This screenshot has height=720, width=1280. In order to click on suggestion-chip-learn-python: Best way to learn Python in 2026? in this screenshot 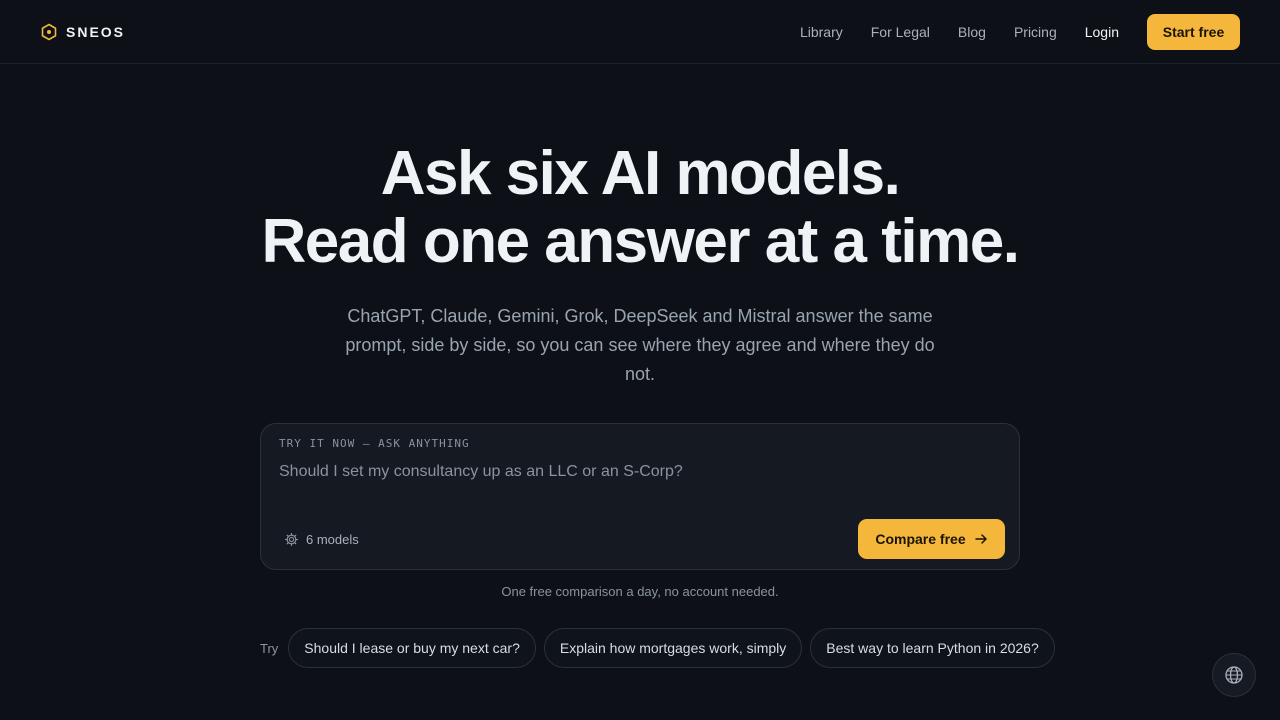, I will do `click(932, 648)`.